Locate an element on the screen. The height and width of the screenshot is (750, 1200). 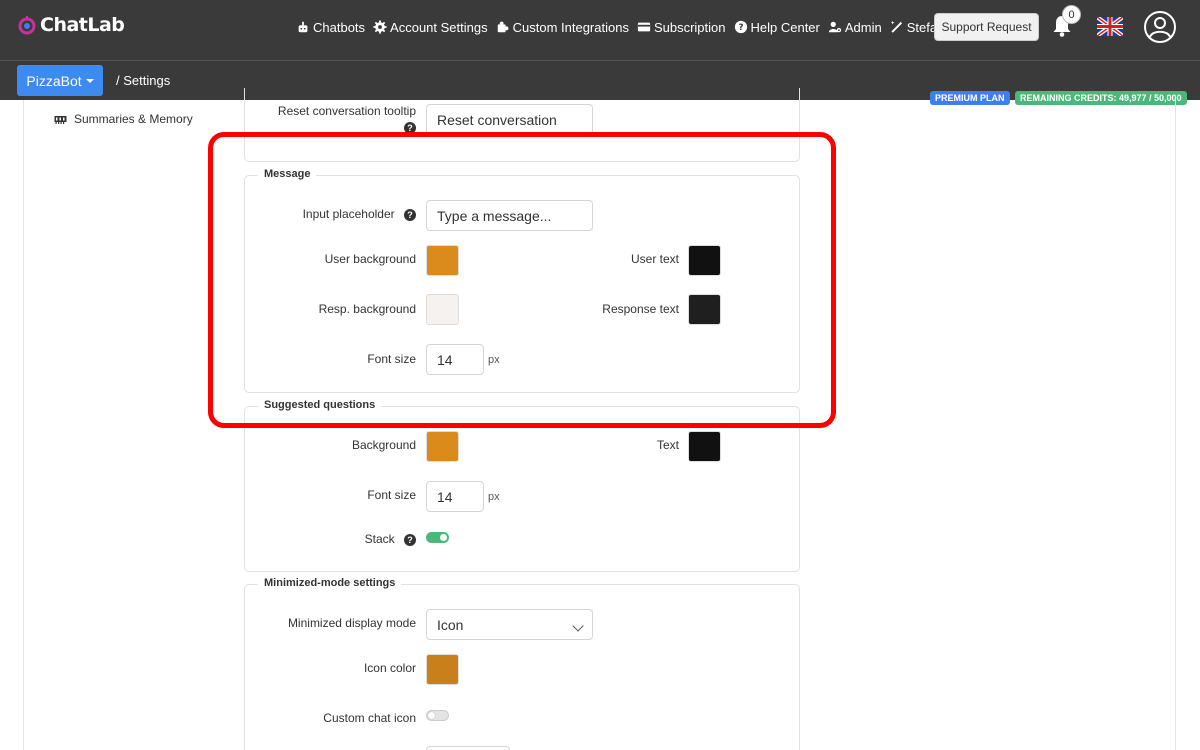
user-gear-icon is located at coordinates (834, 27).